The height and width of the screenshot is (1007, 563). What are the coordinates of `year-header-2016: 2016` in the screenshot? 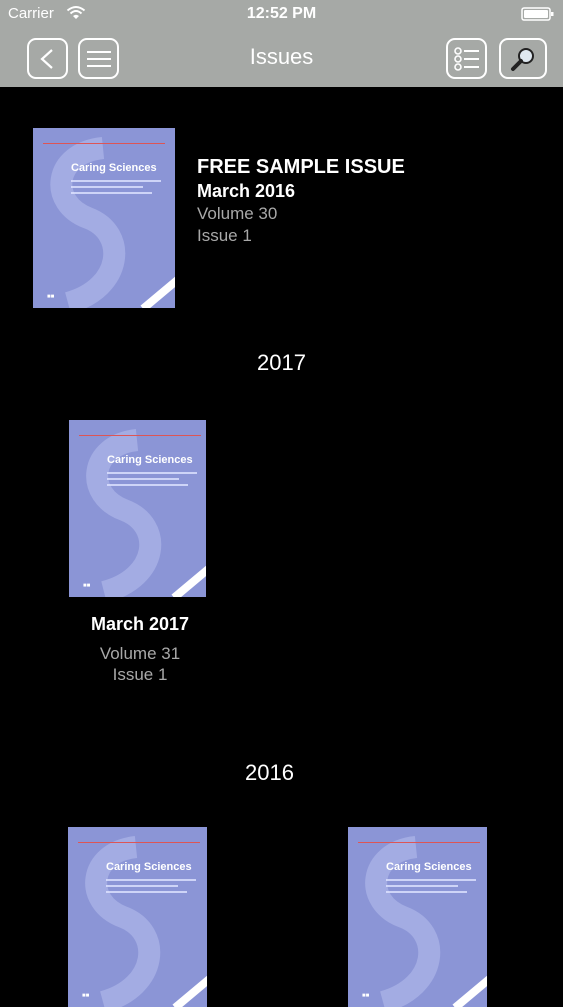 It's located at (269, 772).